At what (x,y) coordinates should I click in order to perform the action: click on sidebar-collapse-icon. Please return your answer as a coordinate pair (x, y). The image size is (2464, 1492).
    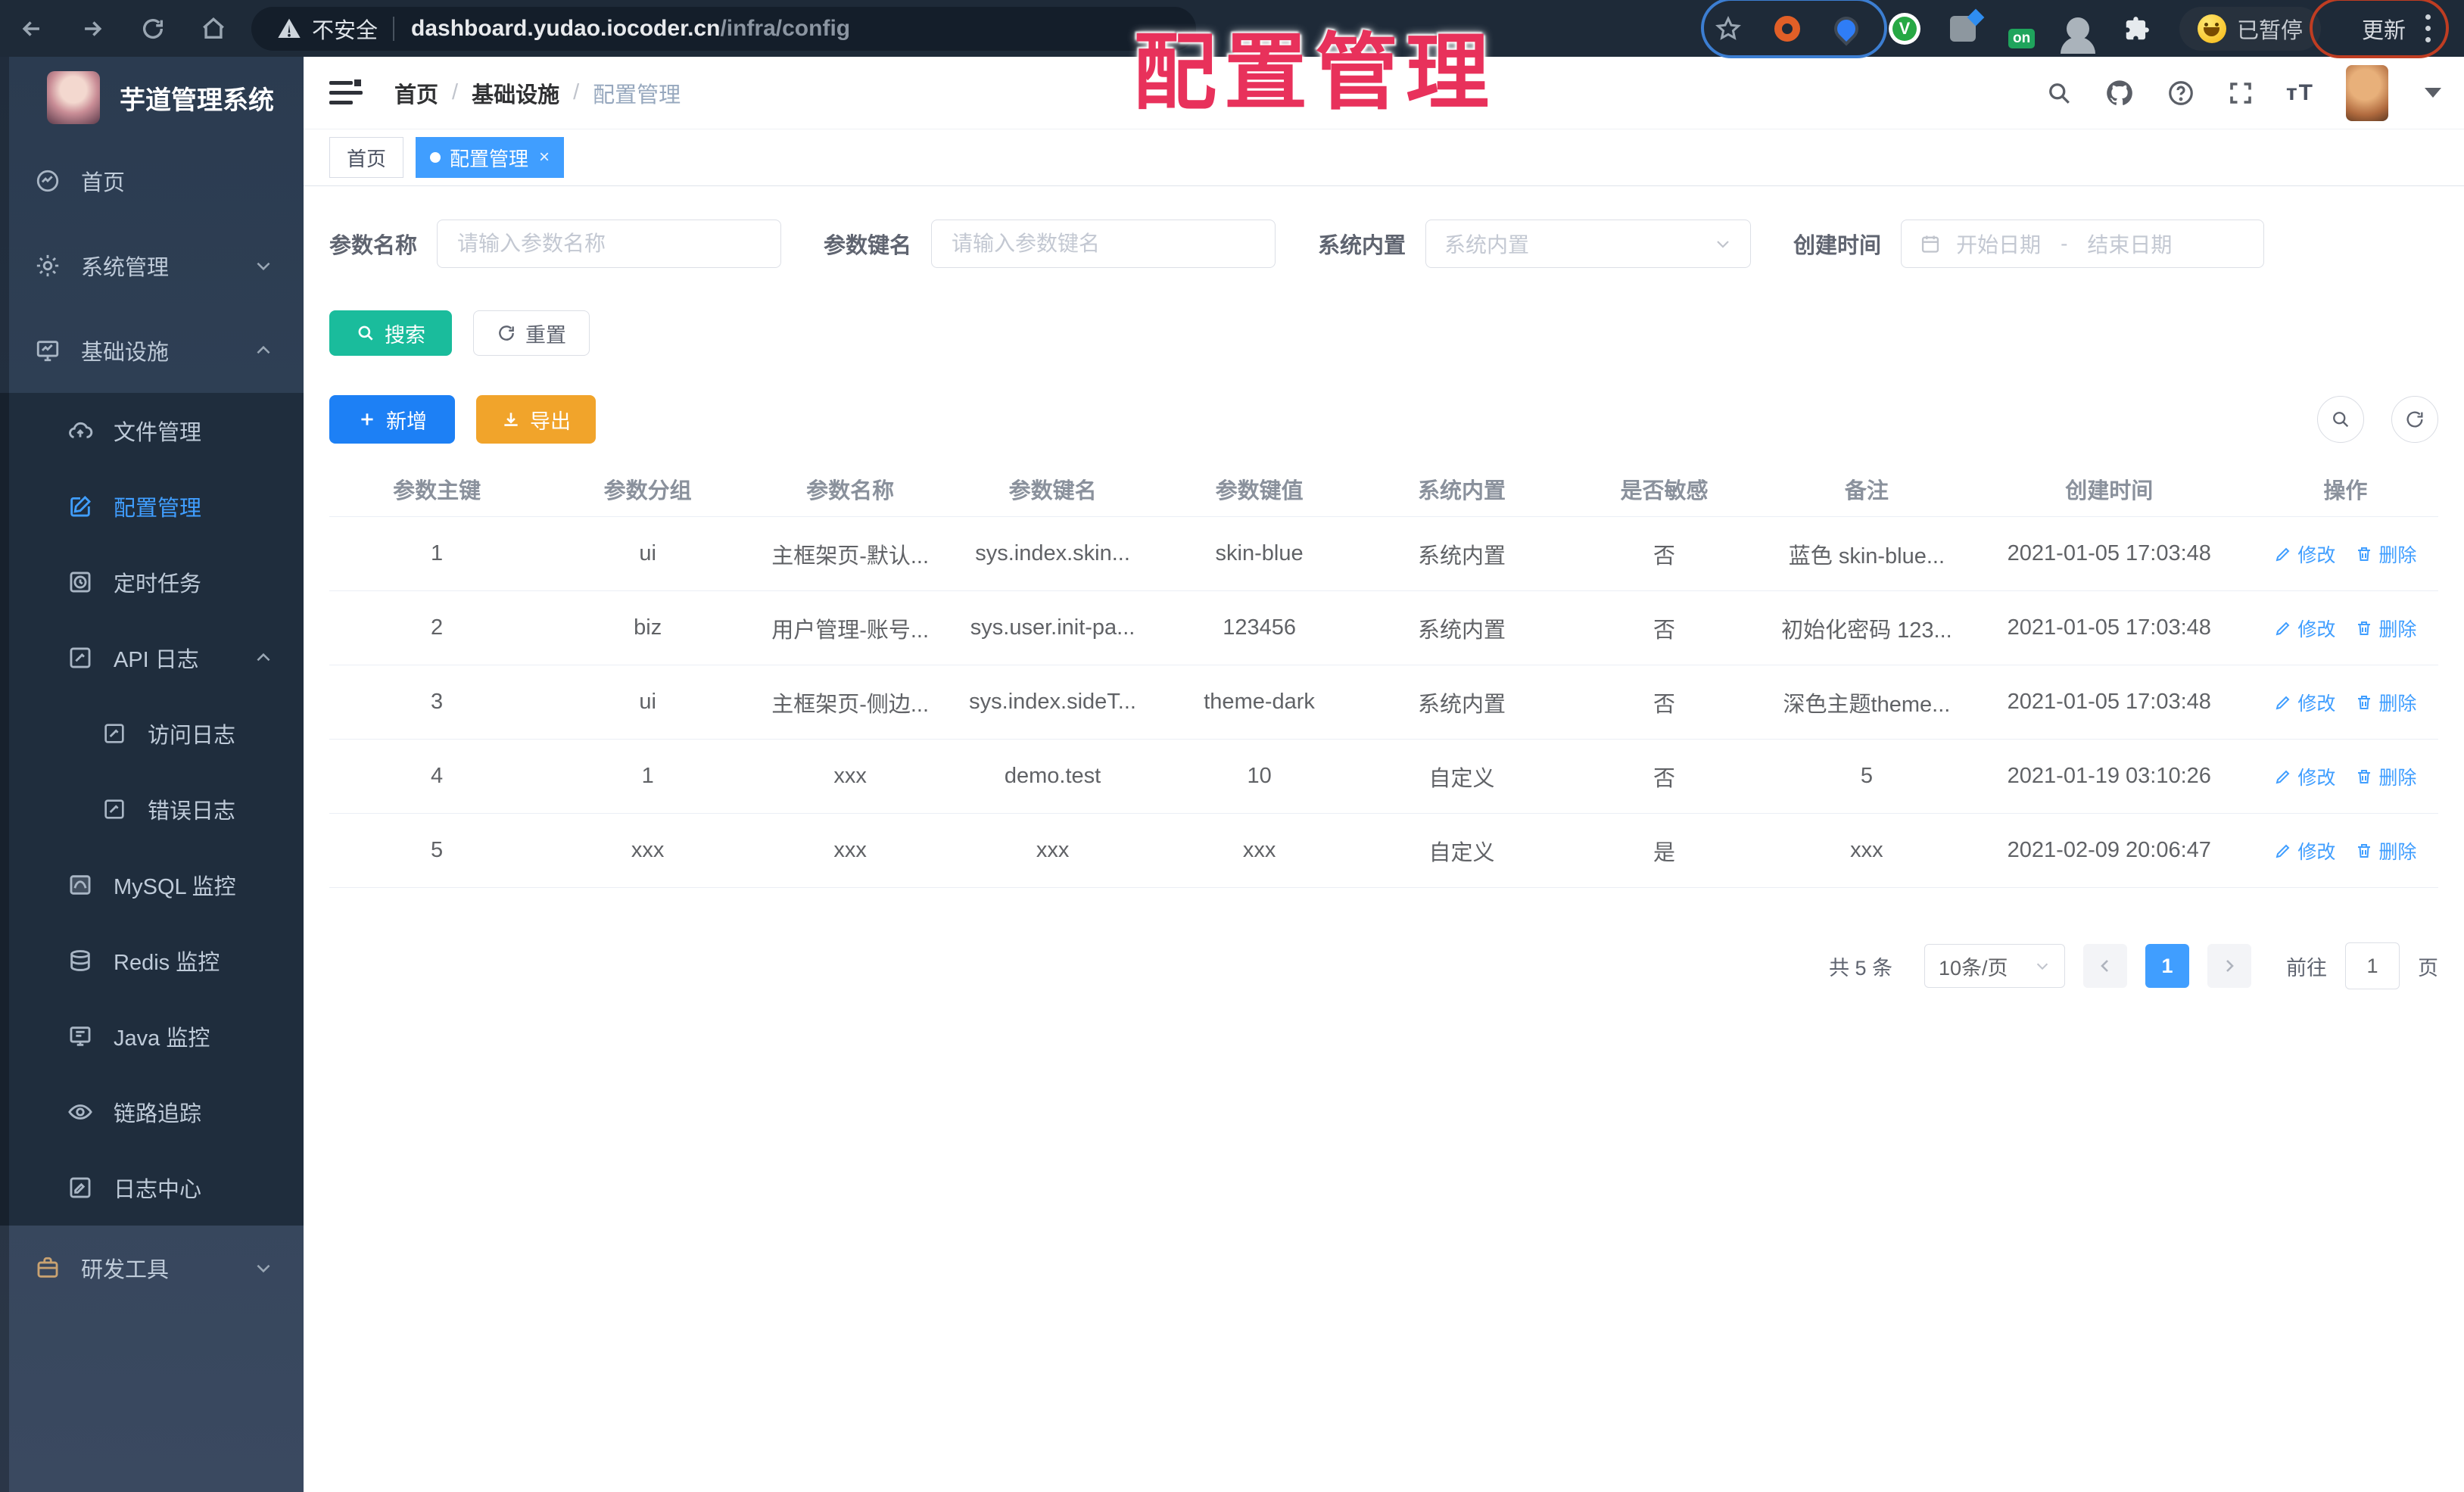
    Looking at the image, I should click on (346, 93).